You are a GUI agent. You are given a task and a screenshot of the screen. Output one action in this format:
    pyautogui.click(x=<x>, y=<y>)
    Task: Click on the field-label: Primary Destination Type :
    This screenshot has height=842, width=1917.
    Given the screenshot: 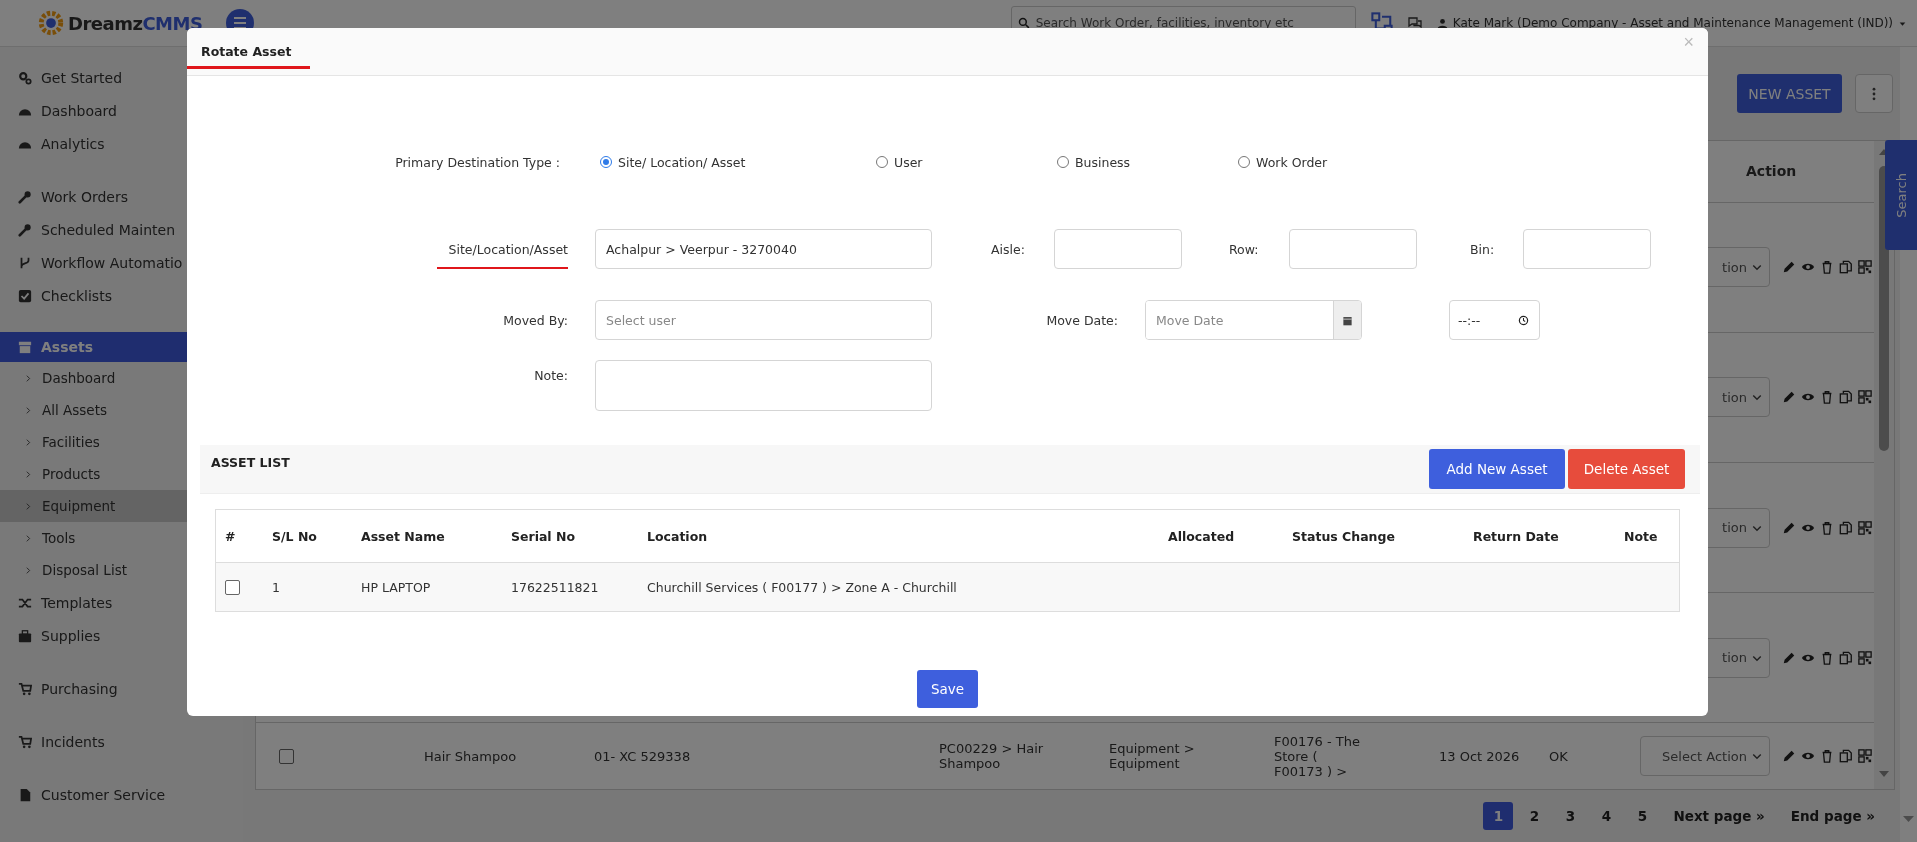 What is the action you would take?
    pyautogui.click(x=477, y=162)
    